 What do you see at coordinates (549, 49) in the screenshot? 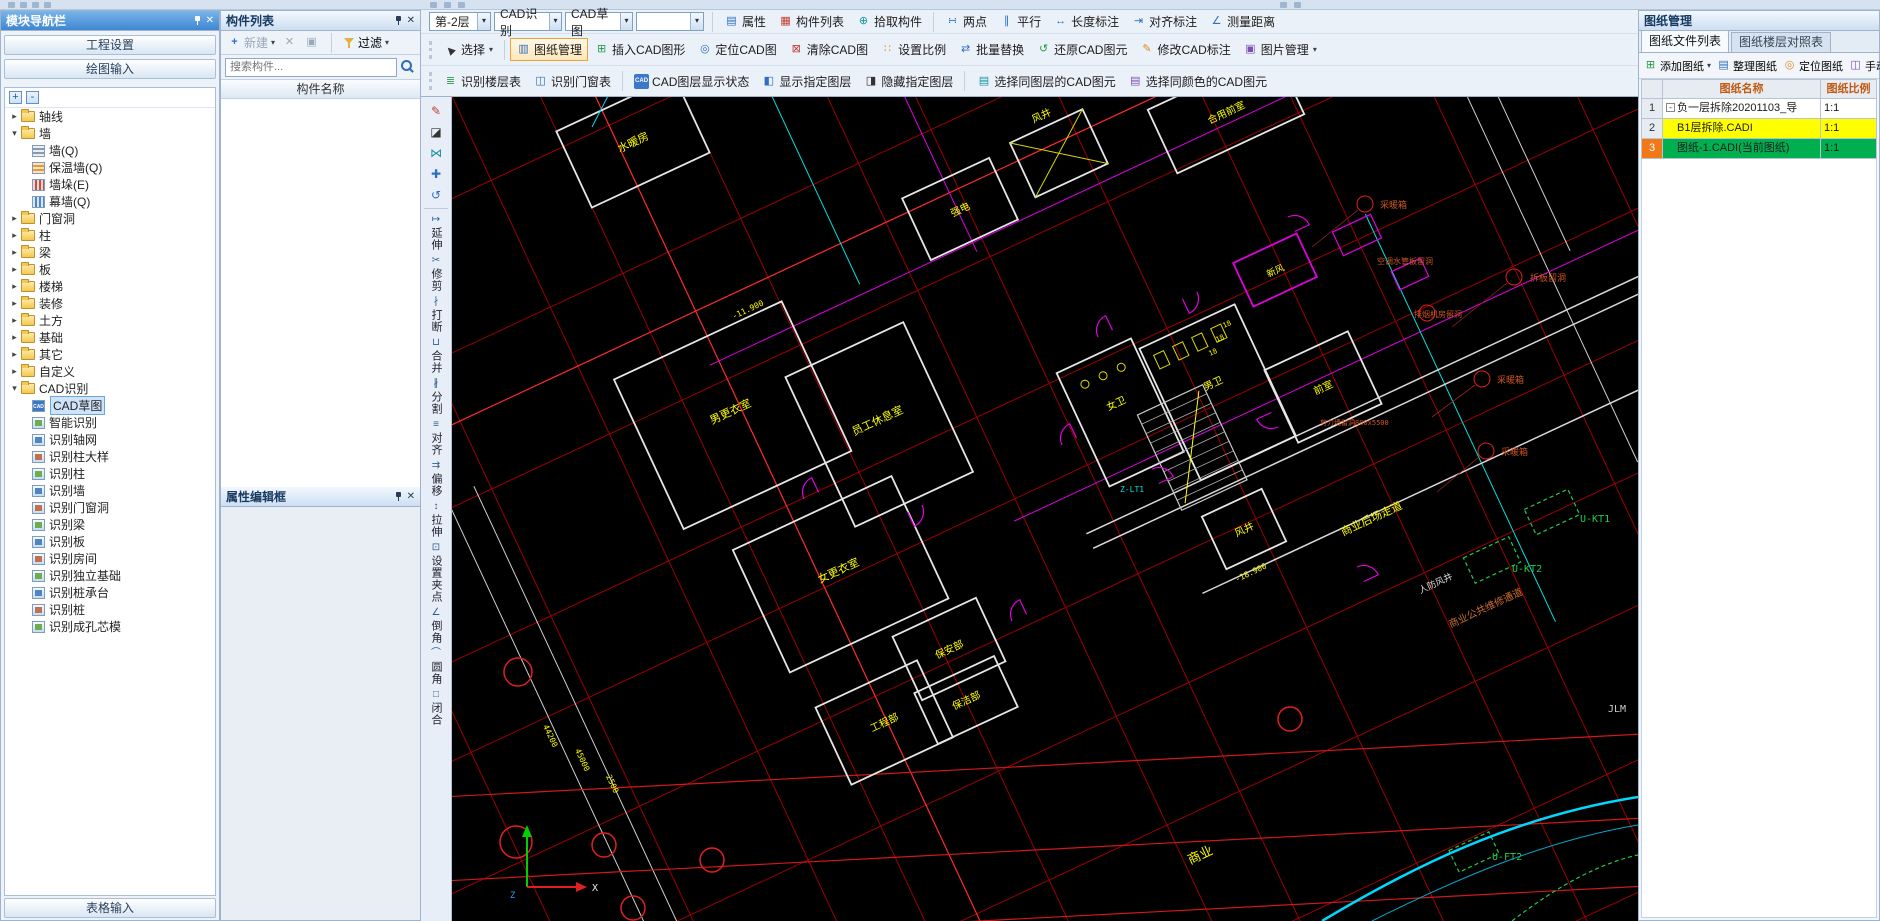
I see `sheet-manage-button: 图纸管理` at bounding box center [549, 49].